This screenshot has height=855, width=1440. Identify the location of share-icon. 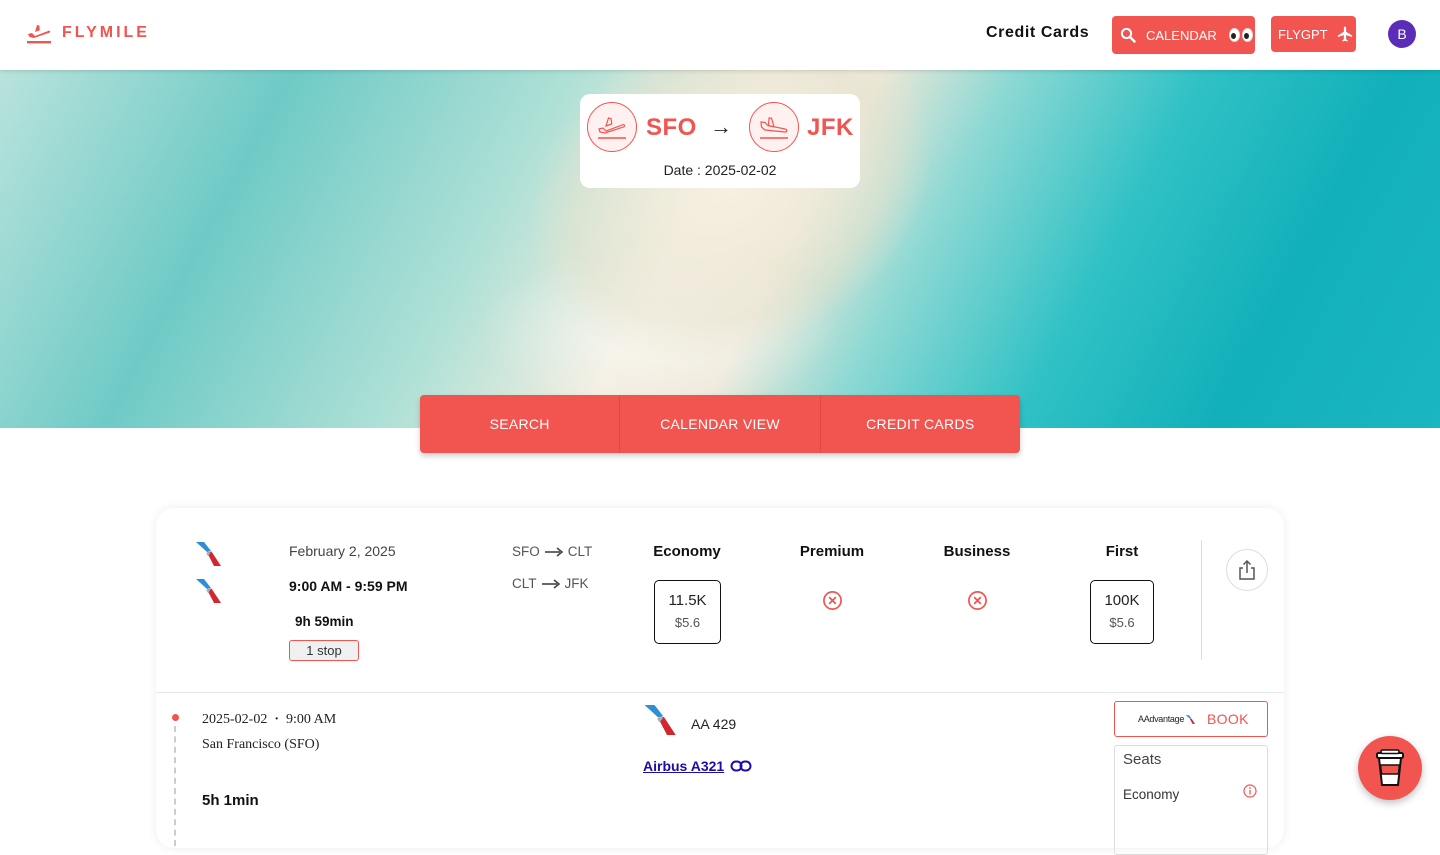
(1247, 569).